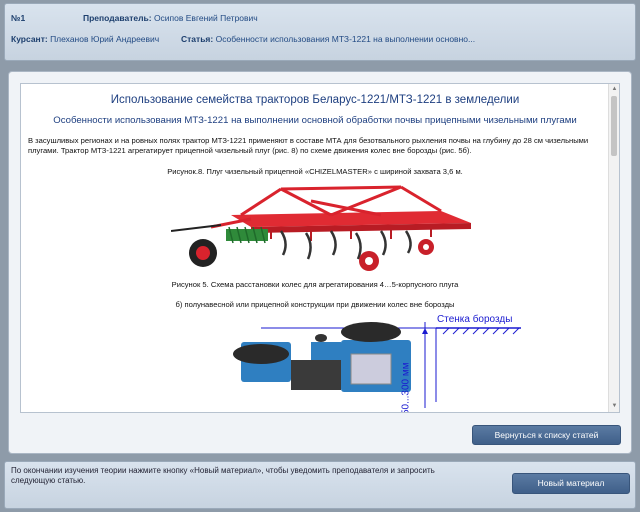 The image size is (640, 512). What do you see at coordinates (613, 248) in the screenshot?
I see `article-scrollbar: ▲ ▼` at bounding box center [613, 248].